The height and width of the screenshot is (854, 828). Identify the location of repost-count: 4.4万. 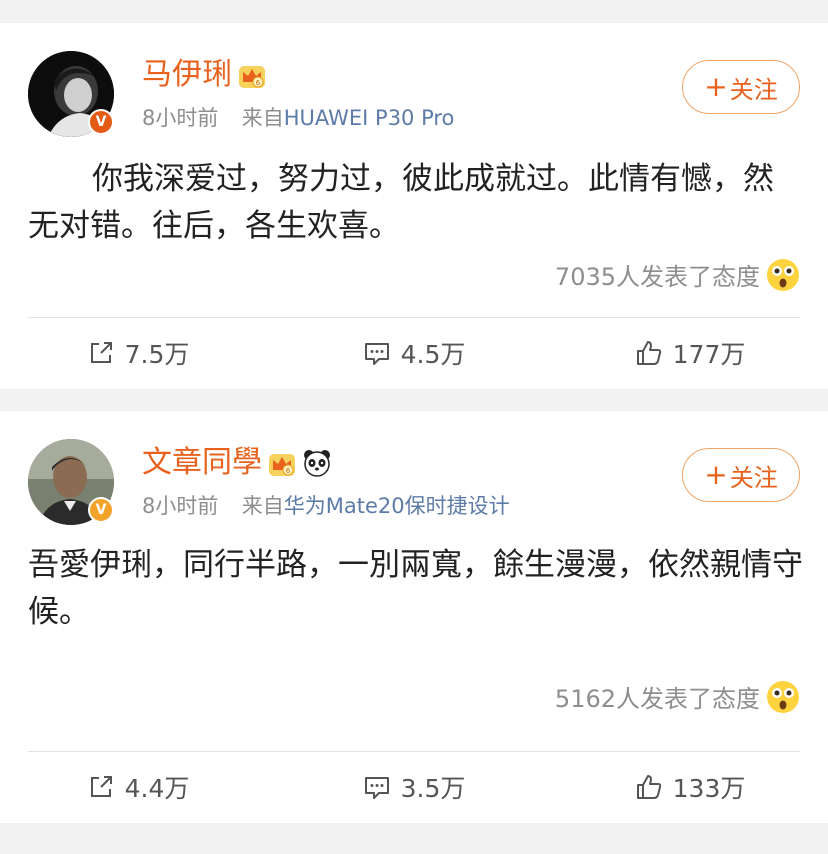
(157, 788).